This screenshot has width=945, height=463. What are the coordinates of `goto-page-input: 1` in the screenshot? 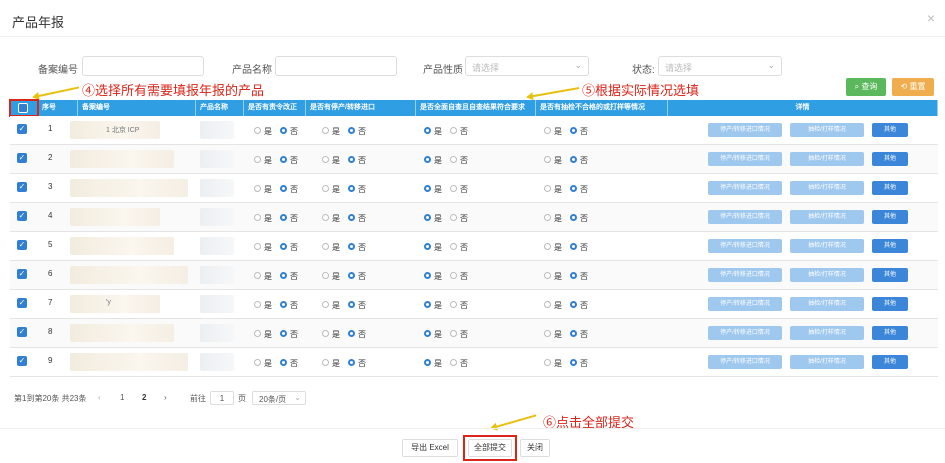 It's located at (222, 398).